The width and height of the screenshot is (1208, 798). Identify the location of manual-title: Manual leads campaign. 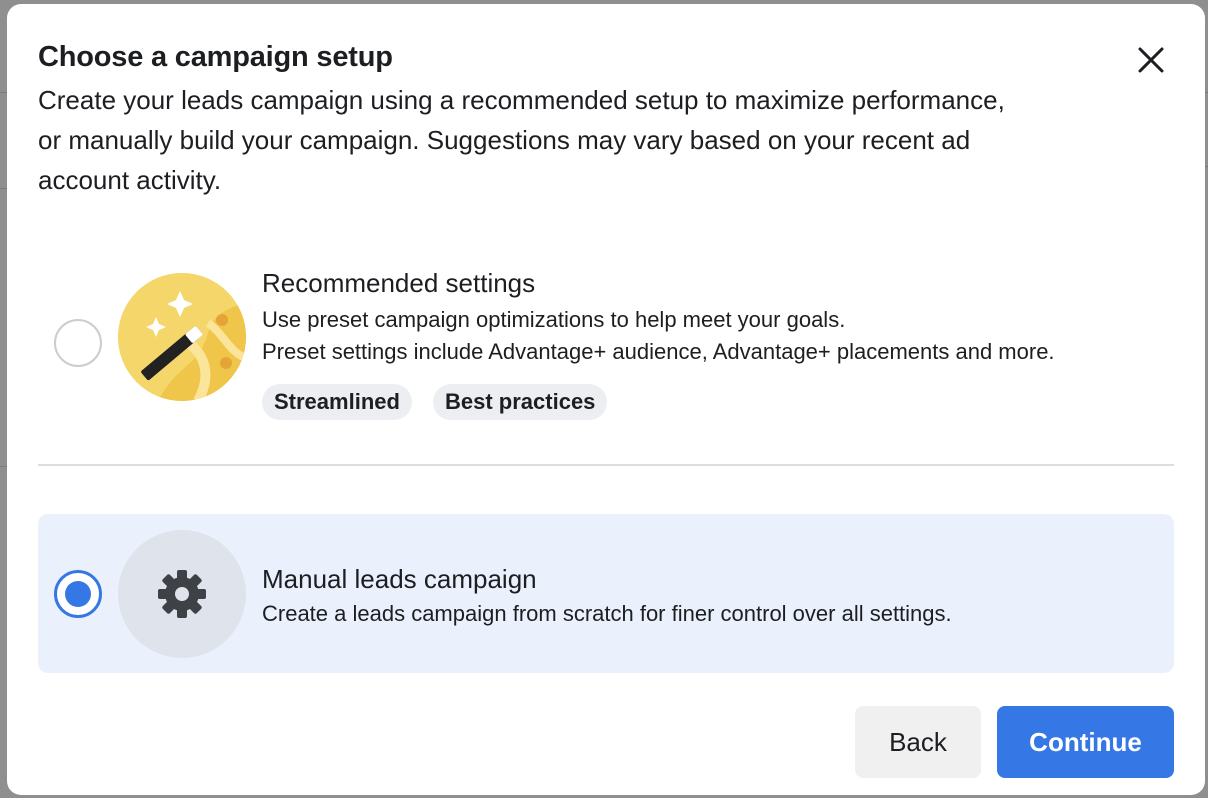
(399, 579).